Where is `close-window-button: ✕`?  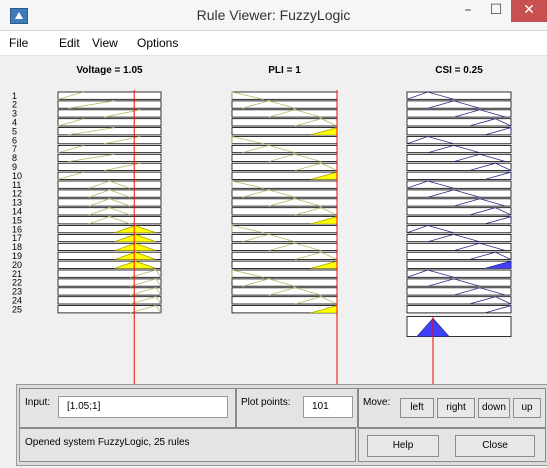
close-window-button: ✕ is located at coordinates (529, 11).